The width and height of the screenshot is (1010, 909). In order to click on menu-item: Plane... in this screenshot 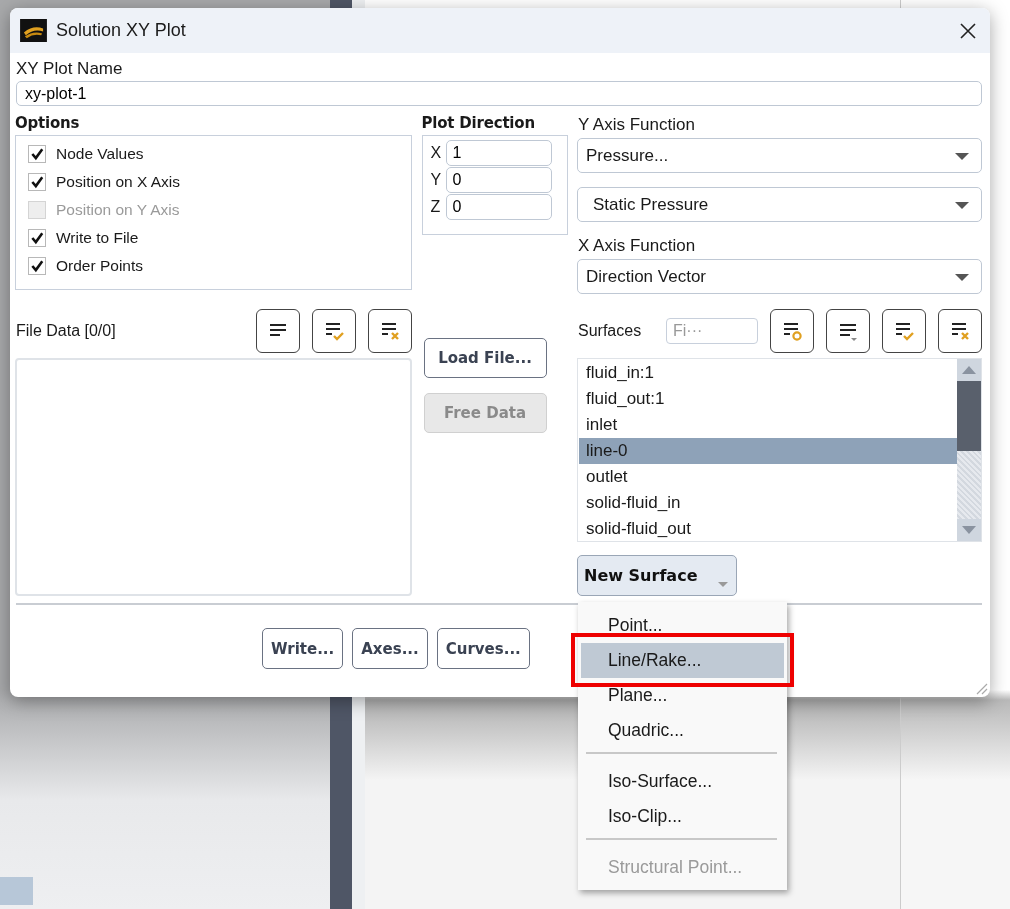, I will do `click(682, 695)`.